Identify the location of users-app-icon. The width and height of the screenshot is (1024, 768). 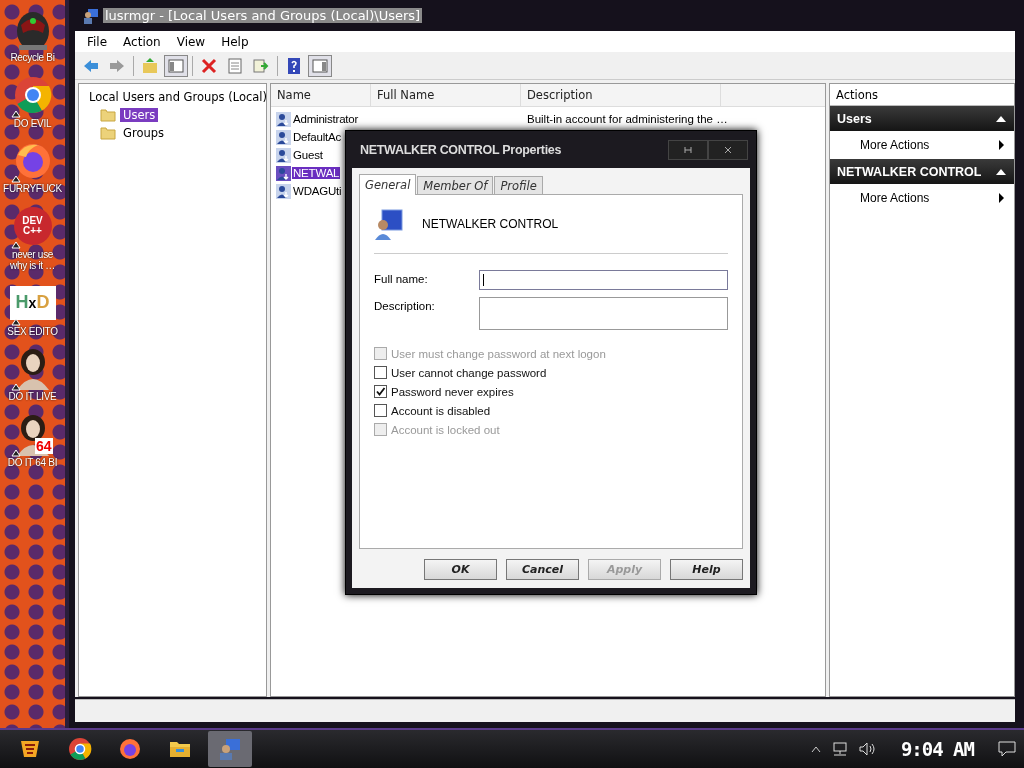
(91, 15).